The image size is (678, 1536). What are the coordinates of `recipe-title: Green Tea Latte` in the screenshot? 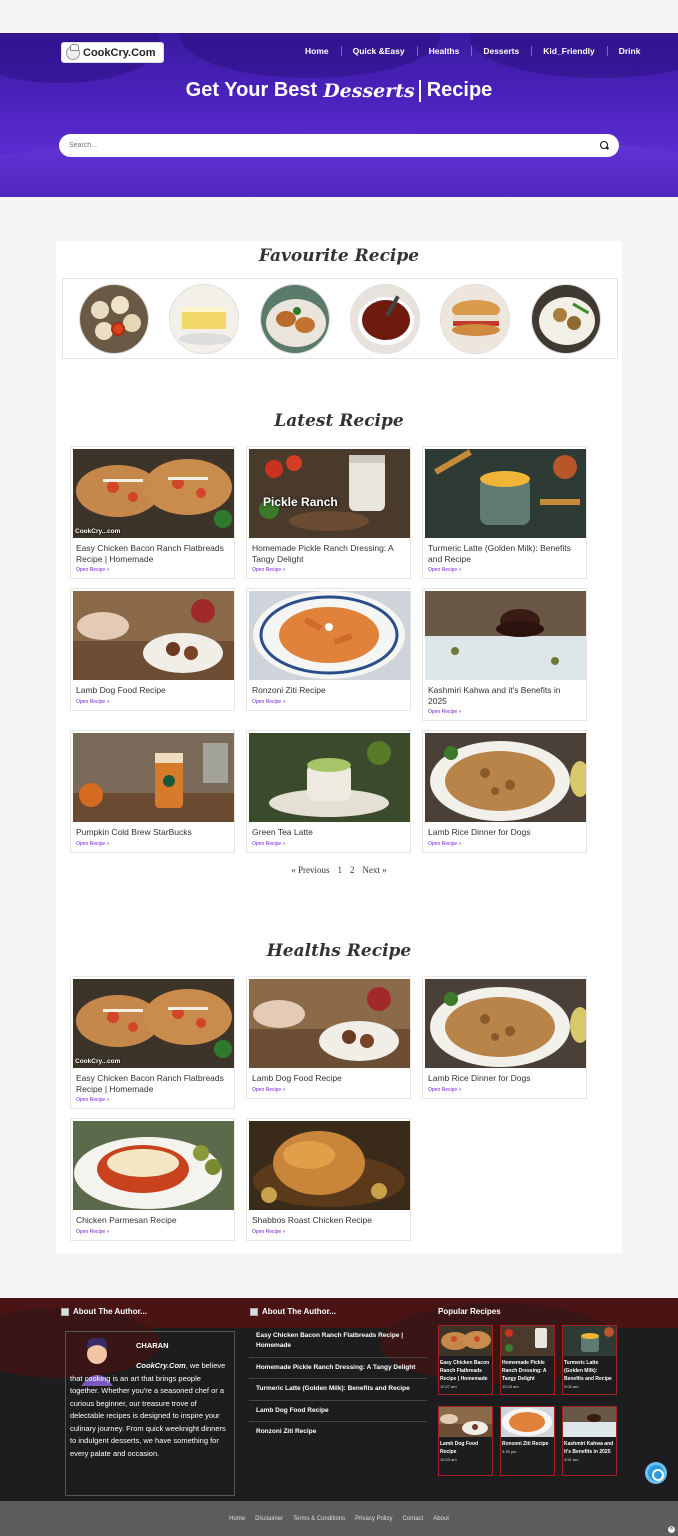 It's located at (328, 830).